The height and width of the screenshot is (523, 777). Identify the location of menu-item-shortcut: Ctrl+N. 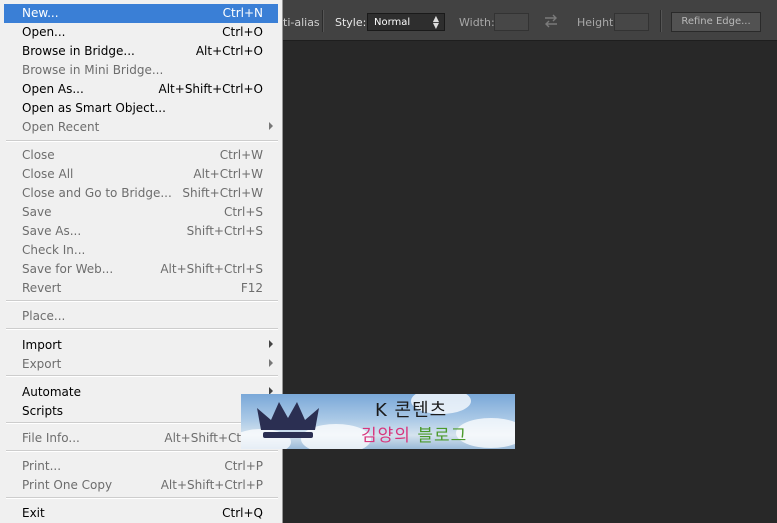
(242, 13).